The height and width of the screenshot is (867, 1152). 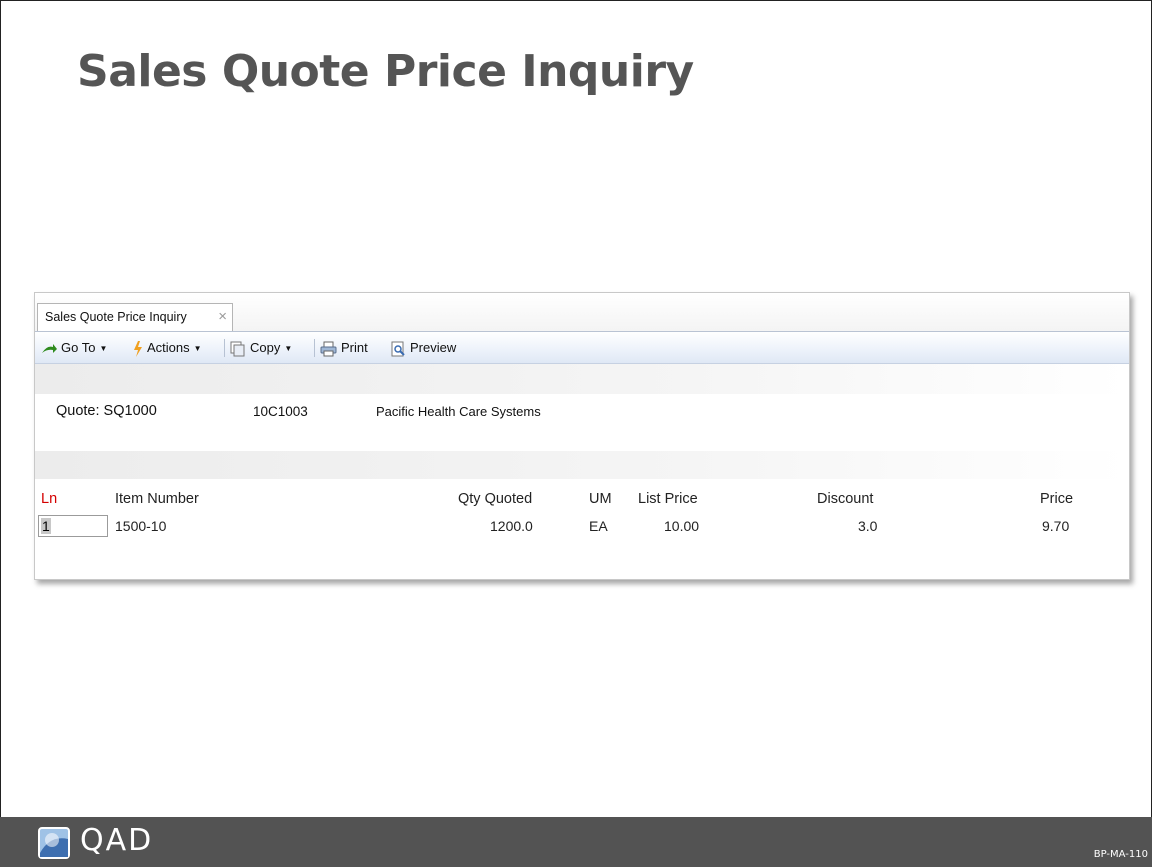 I want to click on column-header-item-number: Item Number, so click(x=157, y=499).